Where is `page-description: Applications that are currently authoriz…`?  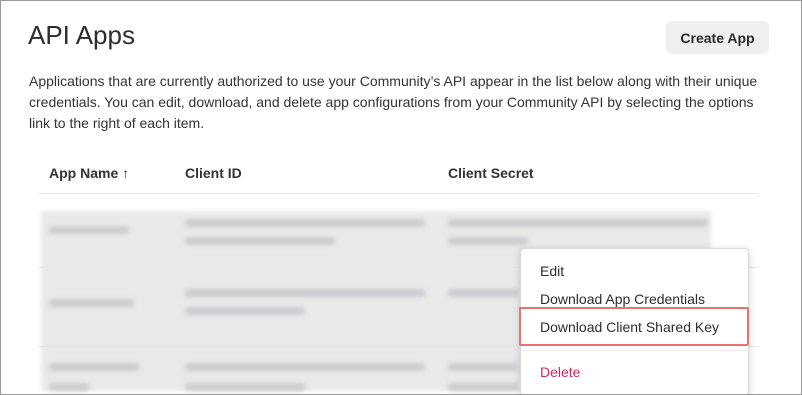 page-description: Applications that are currently authoriz… is located at coordinates (393, 102).